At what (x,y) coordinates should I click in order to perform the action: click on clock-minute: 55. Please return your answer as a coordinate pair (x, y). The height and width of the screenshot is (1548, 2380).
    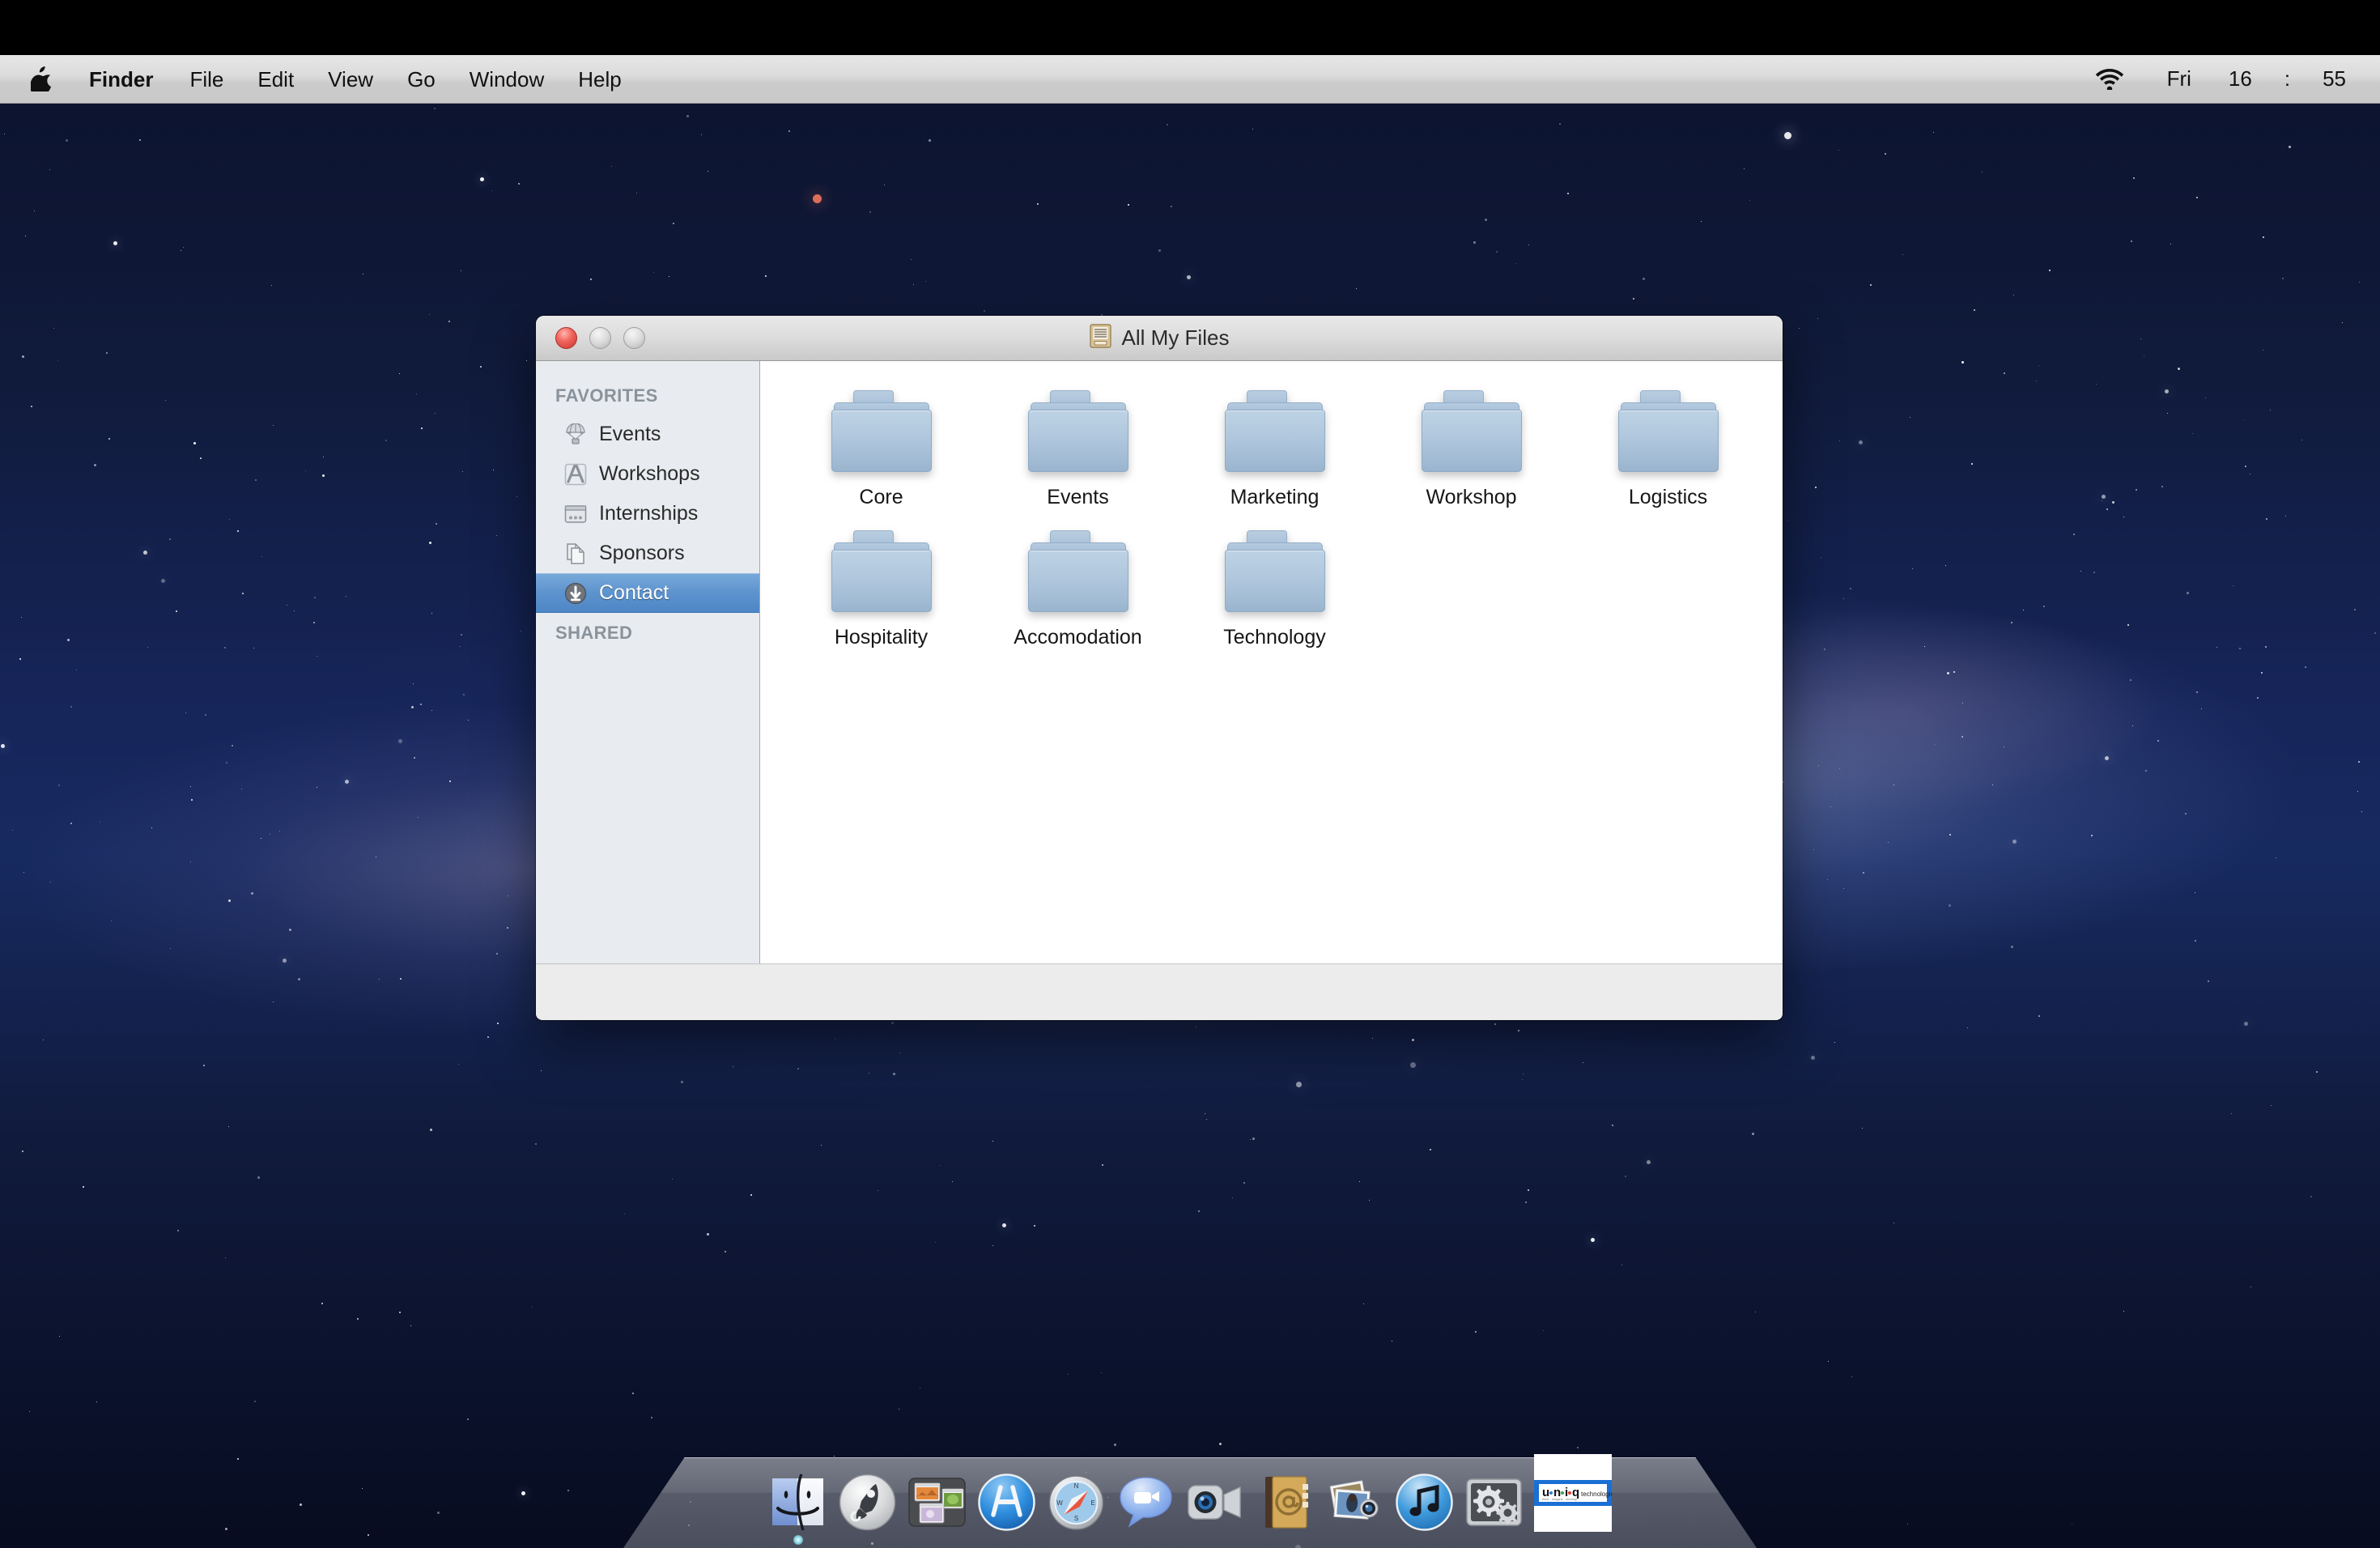
    Looking at the image, I should click on (2334, 79).